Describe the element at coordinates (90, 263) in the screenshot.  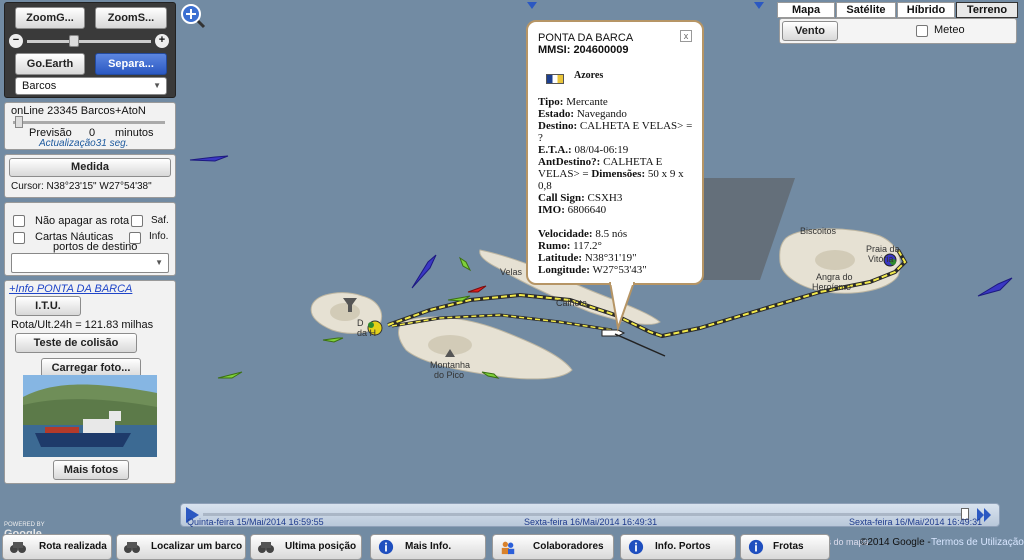
I see `ports-select: ▼` at that location.